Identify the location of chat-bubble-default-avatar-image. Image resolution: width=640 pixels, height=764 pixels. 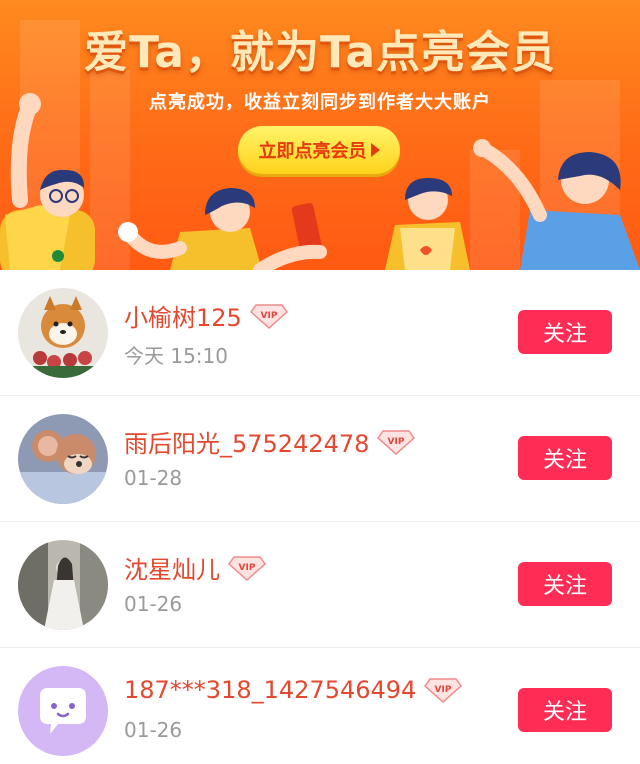
(63, 711).